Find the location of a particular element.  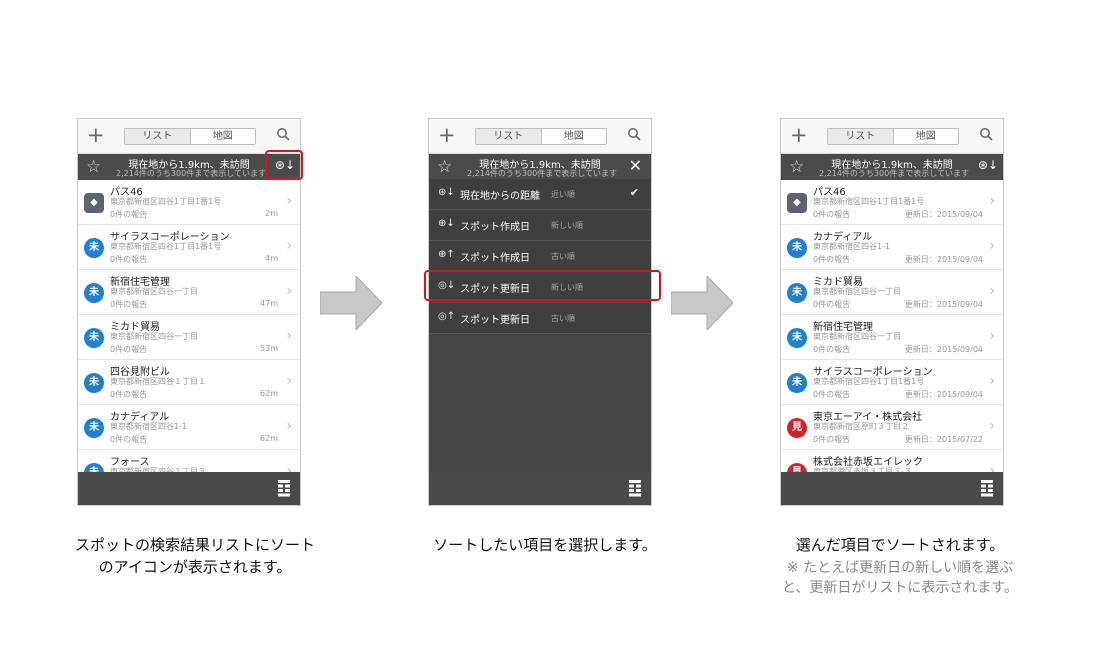

list-item: ◆ パス46 東京都新宿区四谷1丁目1番1号 0件の報告 更新日：2015/09/04 › is located at coordinates (892, 202).